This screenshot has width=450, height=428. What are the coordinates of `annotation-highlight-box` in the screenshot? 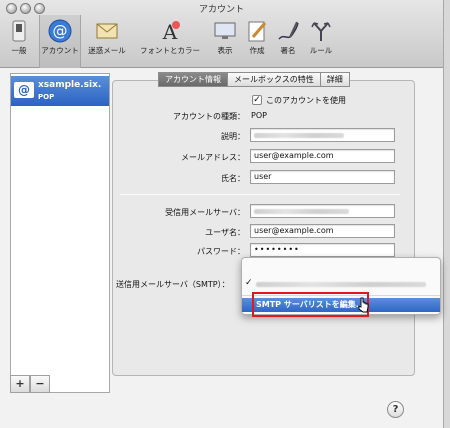 It's located at (310, 304).